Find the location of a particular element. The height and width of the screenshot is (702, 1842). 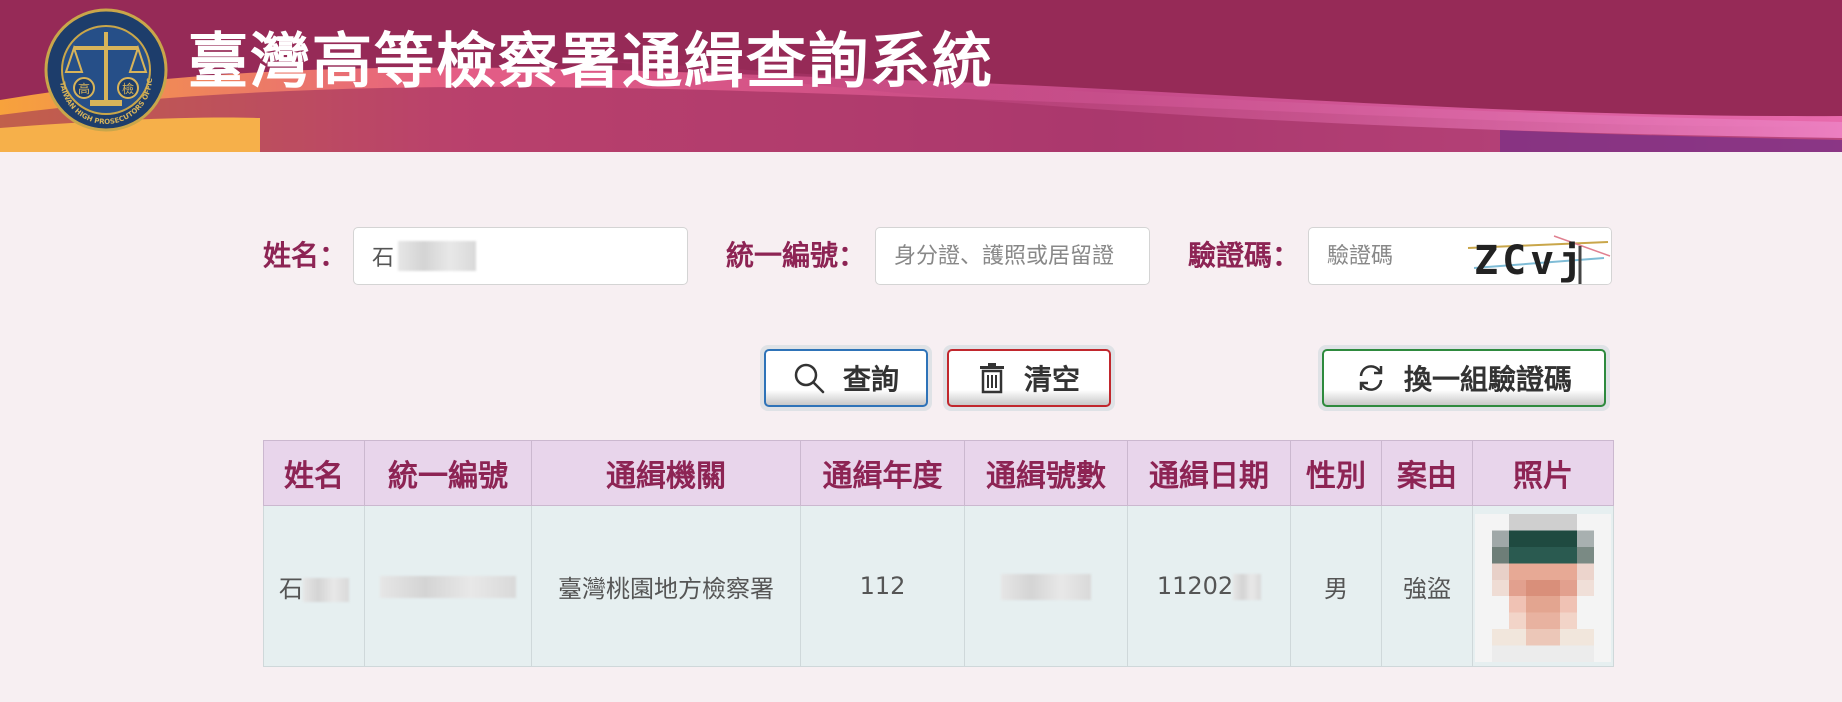

cell-agency: 臺灣桃園地方檢察署 is located at coordinates (666, 586).